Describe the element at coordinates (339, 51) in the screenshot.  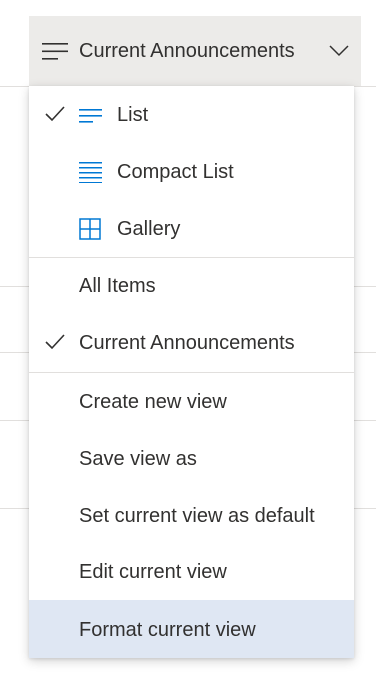
I see `chevron-down-icon` at that location.